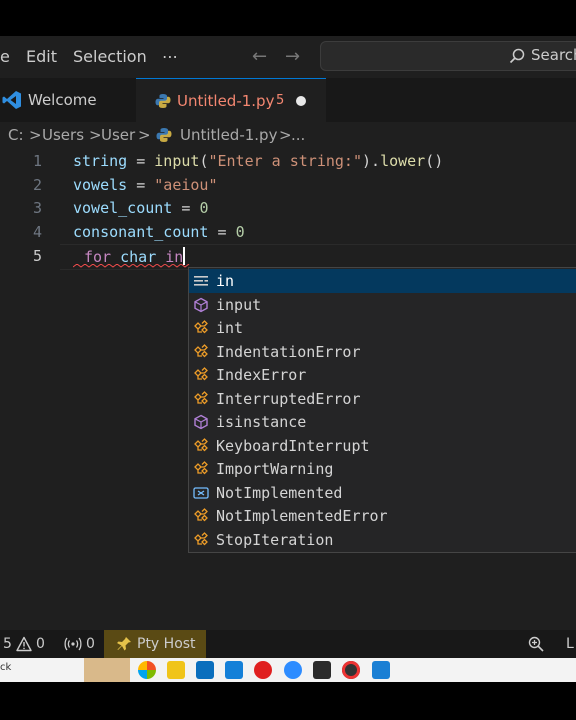 The image size is (576, 720). Describe the element at coordinates (275, 469) in the screenshot. I see `suggestion-label: ImportWarning` at that location.